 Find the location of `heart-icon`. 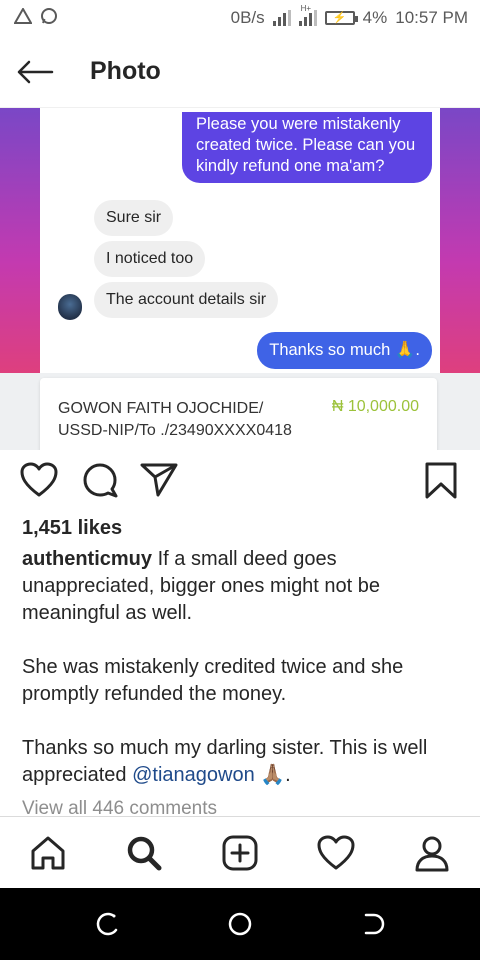

heart-icon is located at coordinates (39, 482).